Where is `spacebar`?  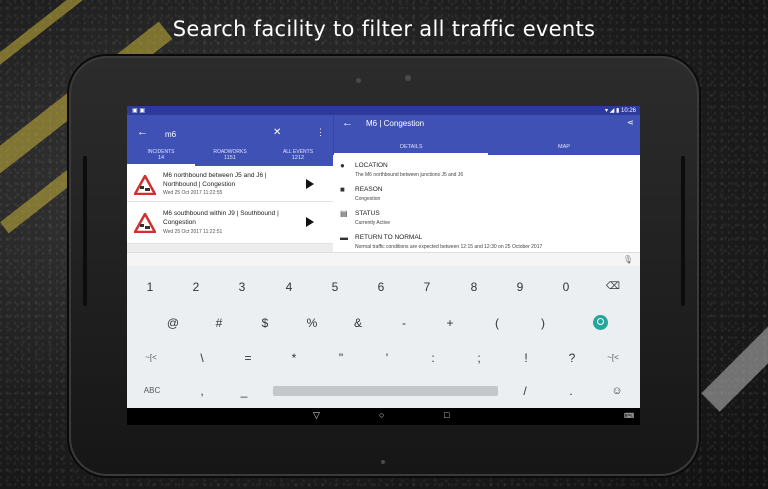 spacebar is located at coordinates (385, 391).